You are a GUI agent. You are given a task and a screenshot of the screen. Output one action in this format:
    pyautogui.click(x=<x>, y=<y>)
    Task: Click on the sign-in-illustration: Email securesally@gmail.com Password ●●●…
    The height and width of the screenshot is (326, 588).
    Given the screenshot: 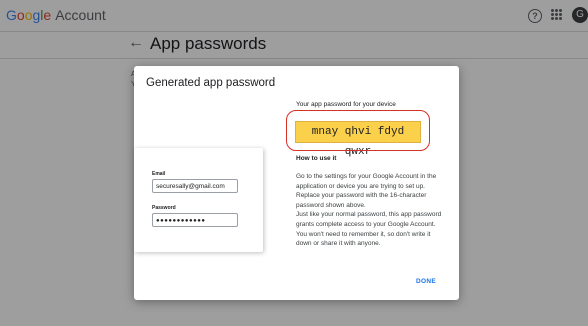 What is the action you would take?
    pyautogui.click(x=198, y=200)
    